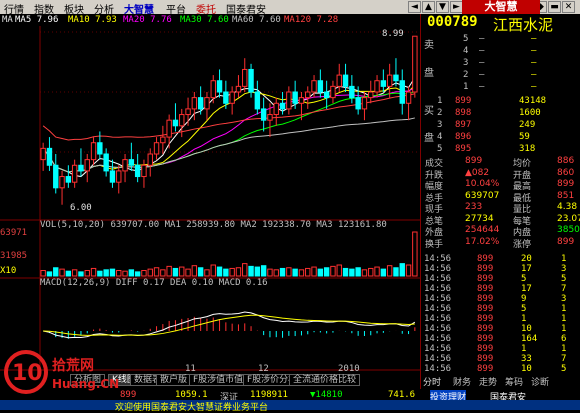  I want to click on sell-row: 5 — —, so click(500, 40).